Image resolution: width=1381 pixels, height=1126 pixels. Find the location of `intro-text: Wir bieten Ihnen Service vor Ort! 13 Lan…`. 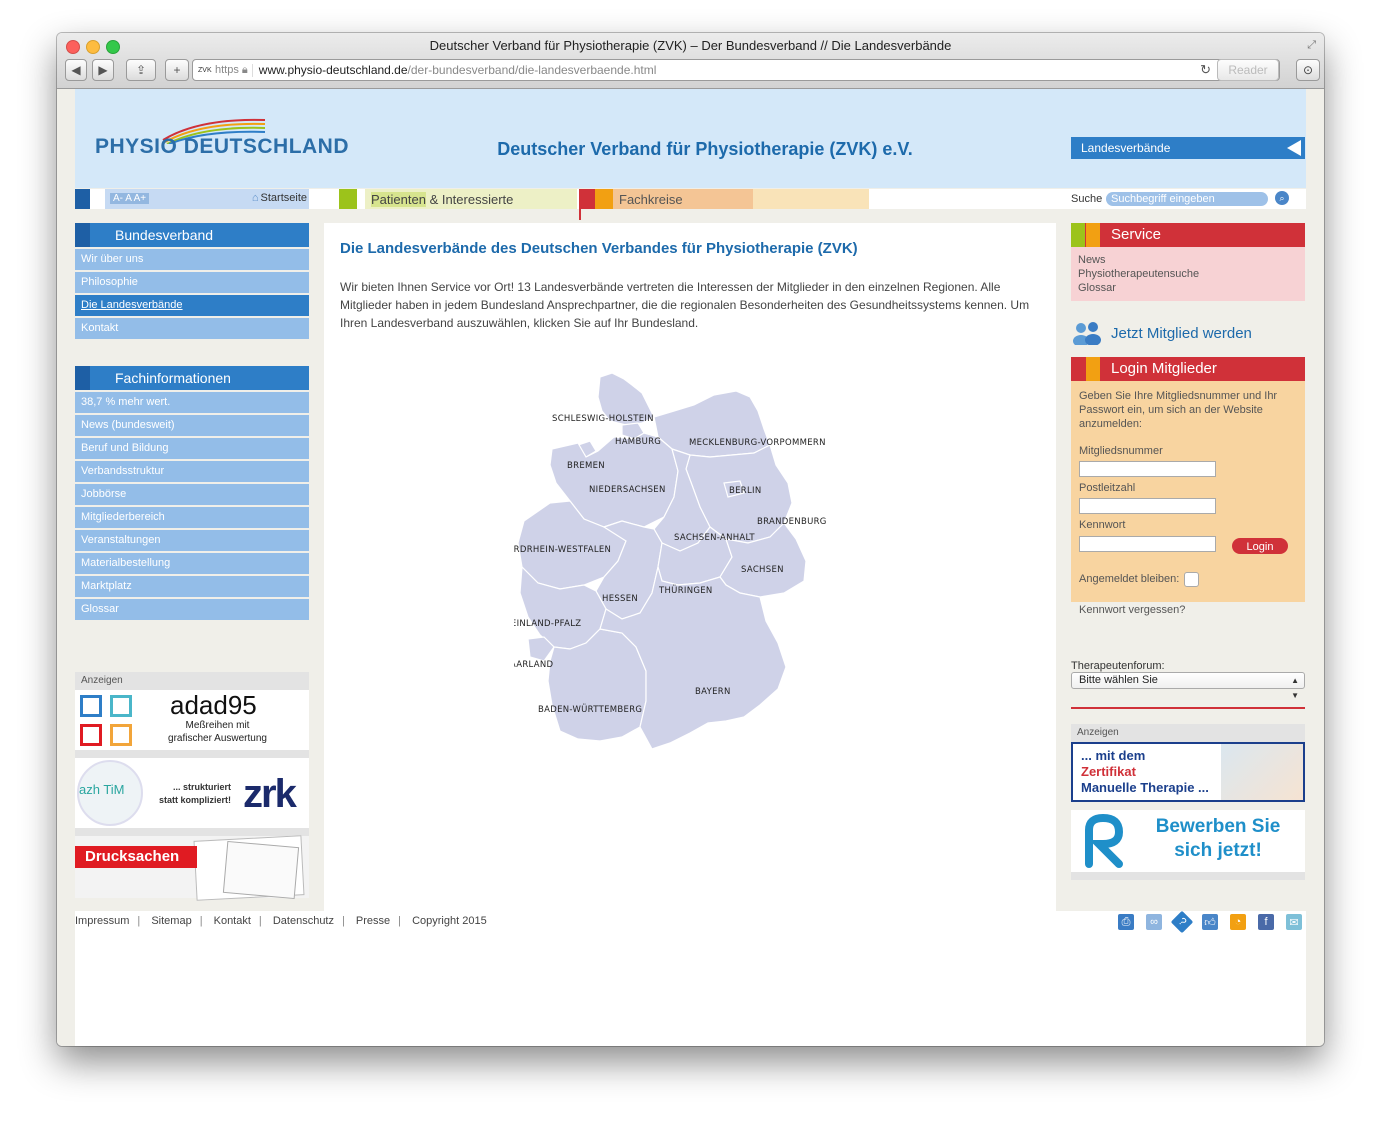

intro-text: Wir bieten Ihnen Service vor Ort! 13 Lan… is located at coordinates (685, 305).